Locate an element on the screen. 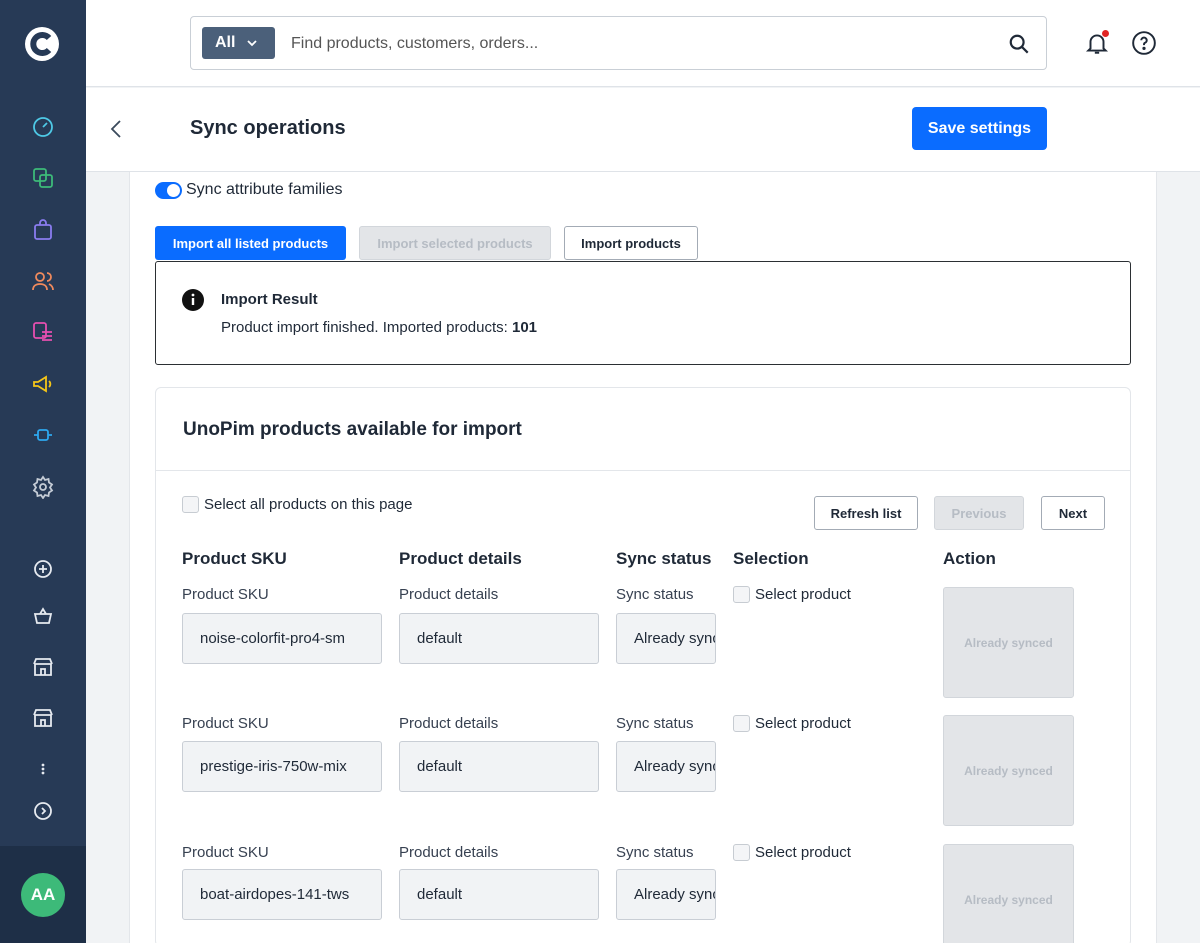 The width and height of the screenshot is (1200, 943). settings-icon is located at coordinates (43, 487).